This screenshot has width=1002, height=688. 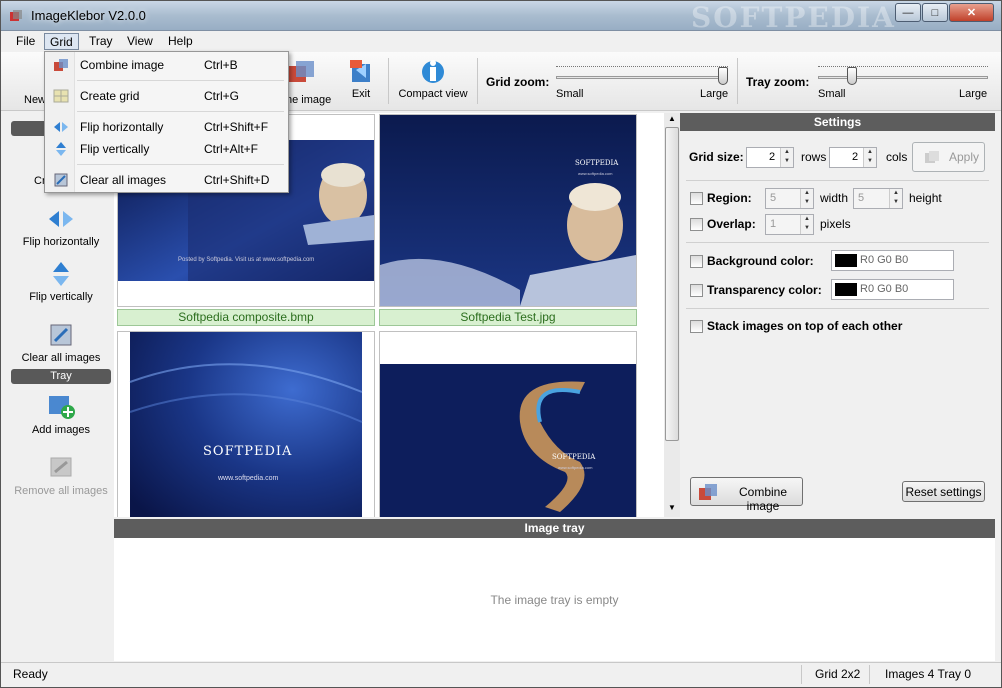 I want to click on menu-file: File, so click(x=25, y=41).